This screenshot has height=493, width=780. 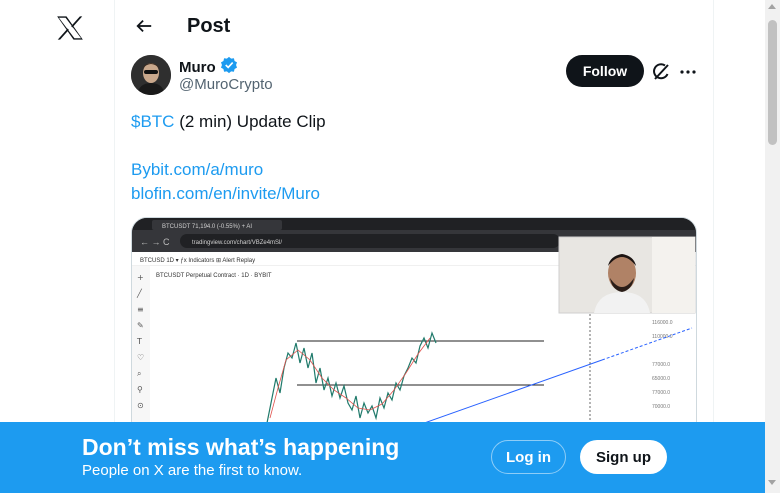 What do you see at coordinates (414, 26) in the screenshot?
I see `post-header: Post` at bounding box center [414, 26].